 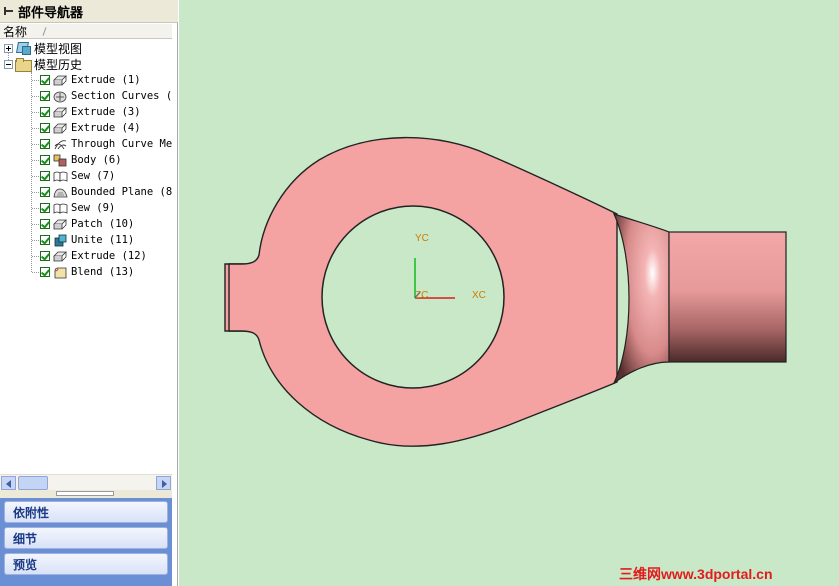 What do you see at coordinates (93, 208) in the screenshot?
I see `feature-label: Sew (9)` at bounding box center [93, 208].